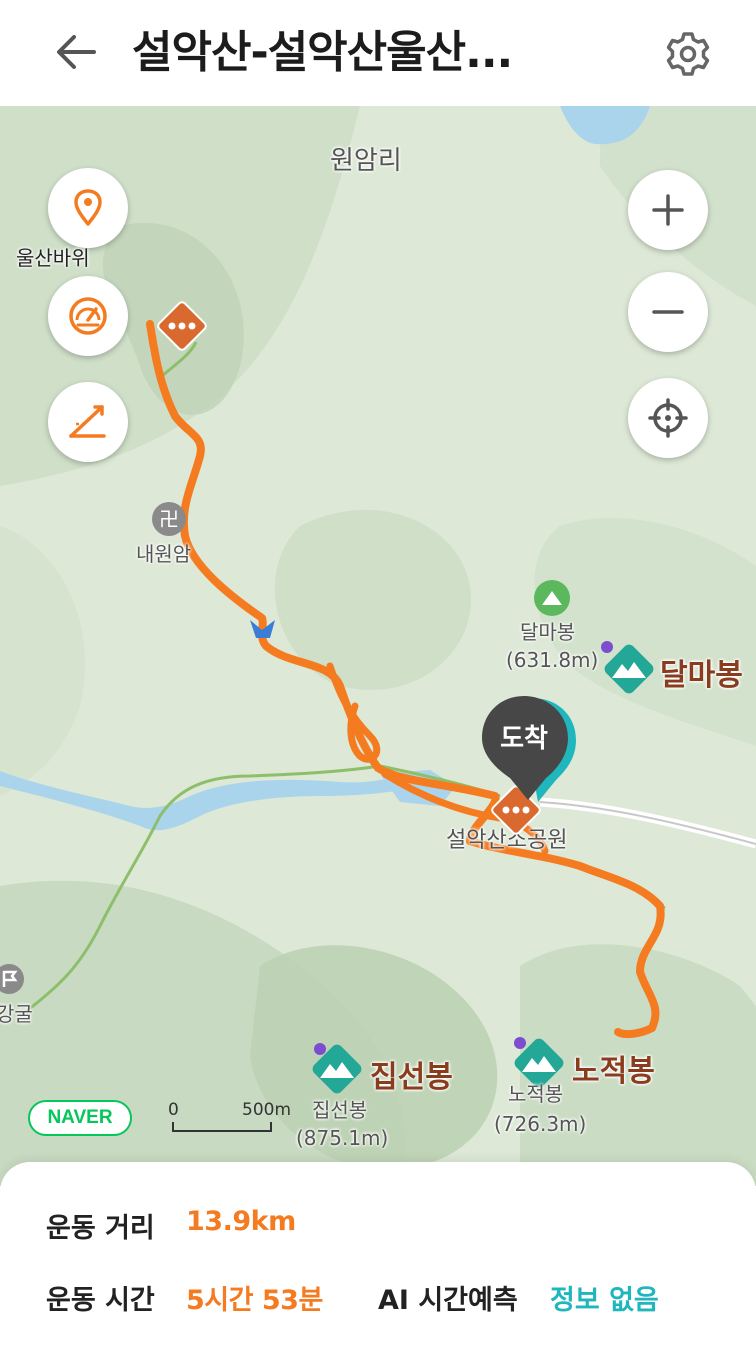  I want to click on plus-icon, so click(668, 210).